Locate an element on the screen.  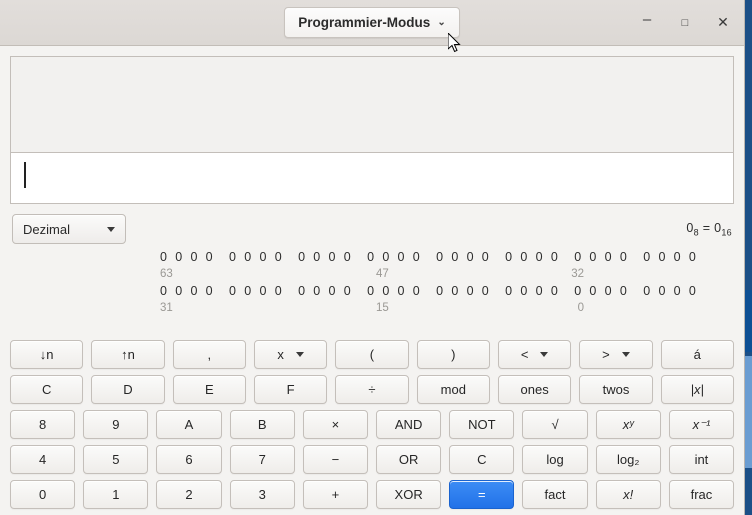
key-0: 0 is located at coordinates (43, 494).